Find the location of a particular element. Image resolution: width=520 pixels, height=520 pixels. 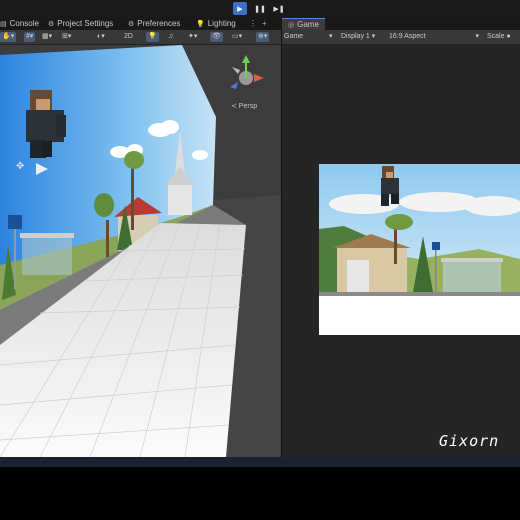

camera-icon: ▭▾ is located at coordinates (237, 37).